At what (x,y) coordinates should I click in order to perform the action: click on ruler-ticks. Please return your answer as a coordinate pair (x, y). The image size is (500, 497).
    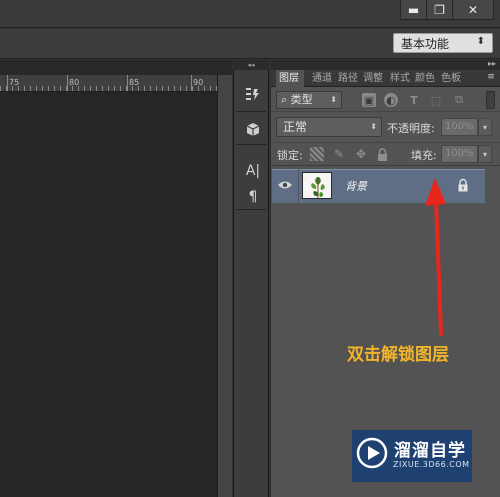
    Looking at the image, I should click on (108, 88).